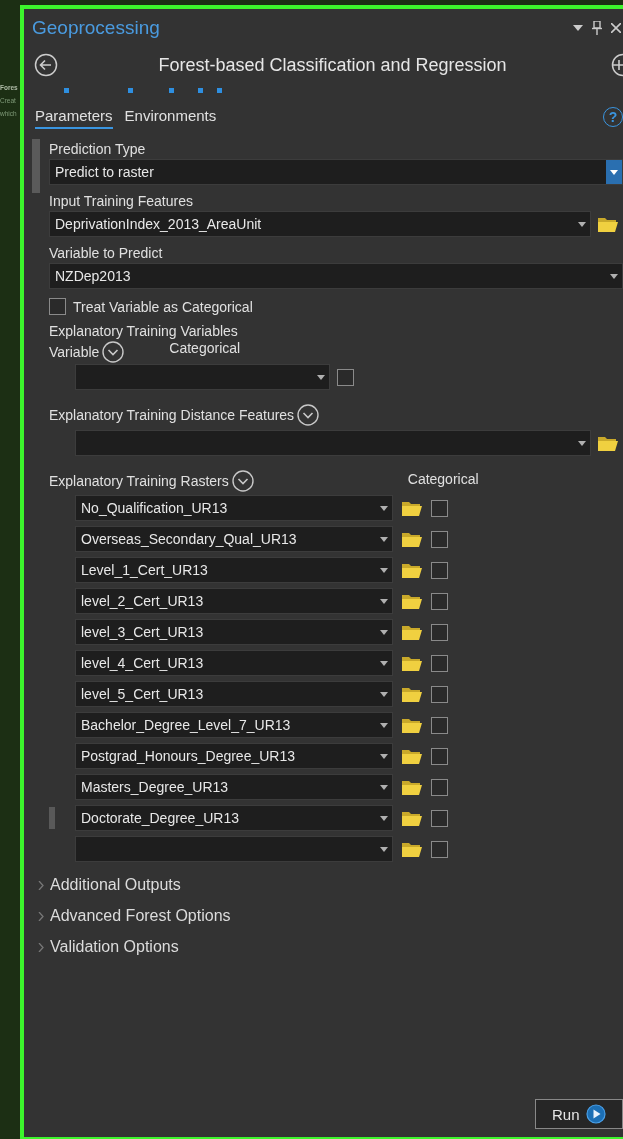 Image resolution: width=623 pixels, height=1139 pixels. I want to click on dropdown-field: level_2_Cert_UR13, so click(234, 601).